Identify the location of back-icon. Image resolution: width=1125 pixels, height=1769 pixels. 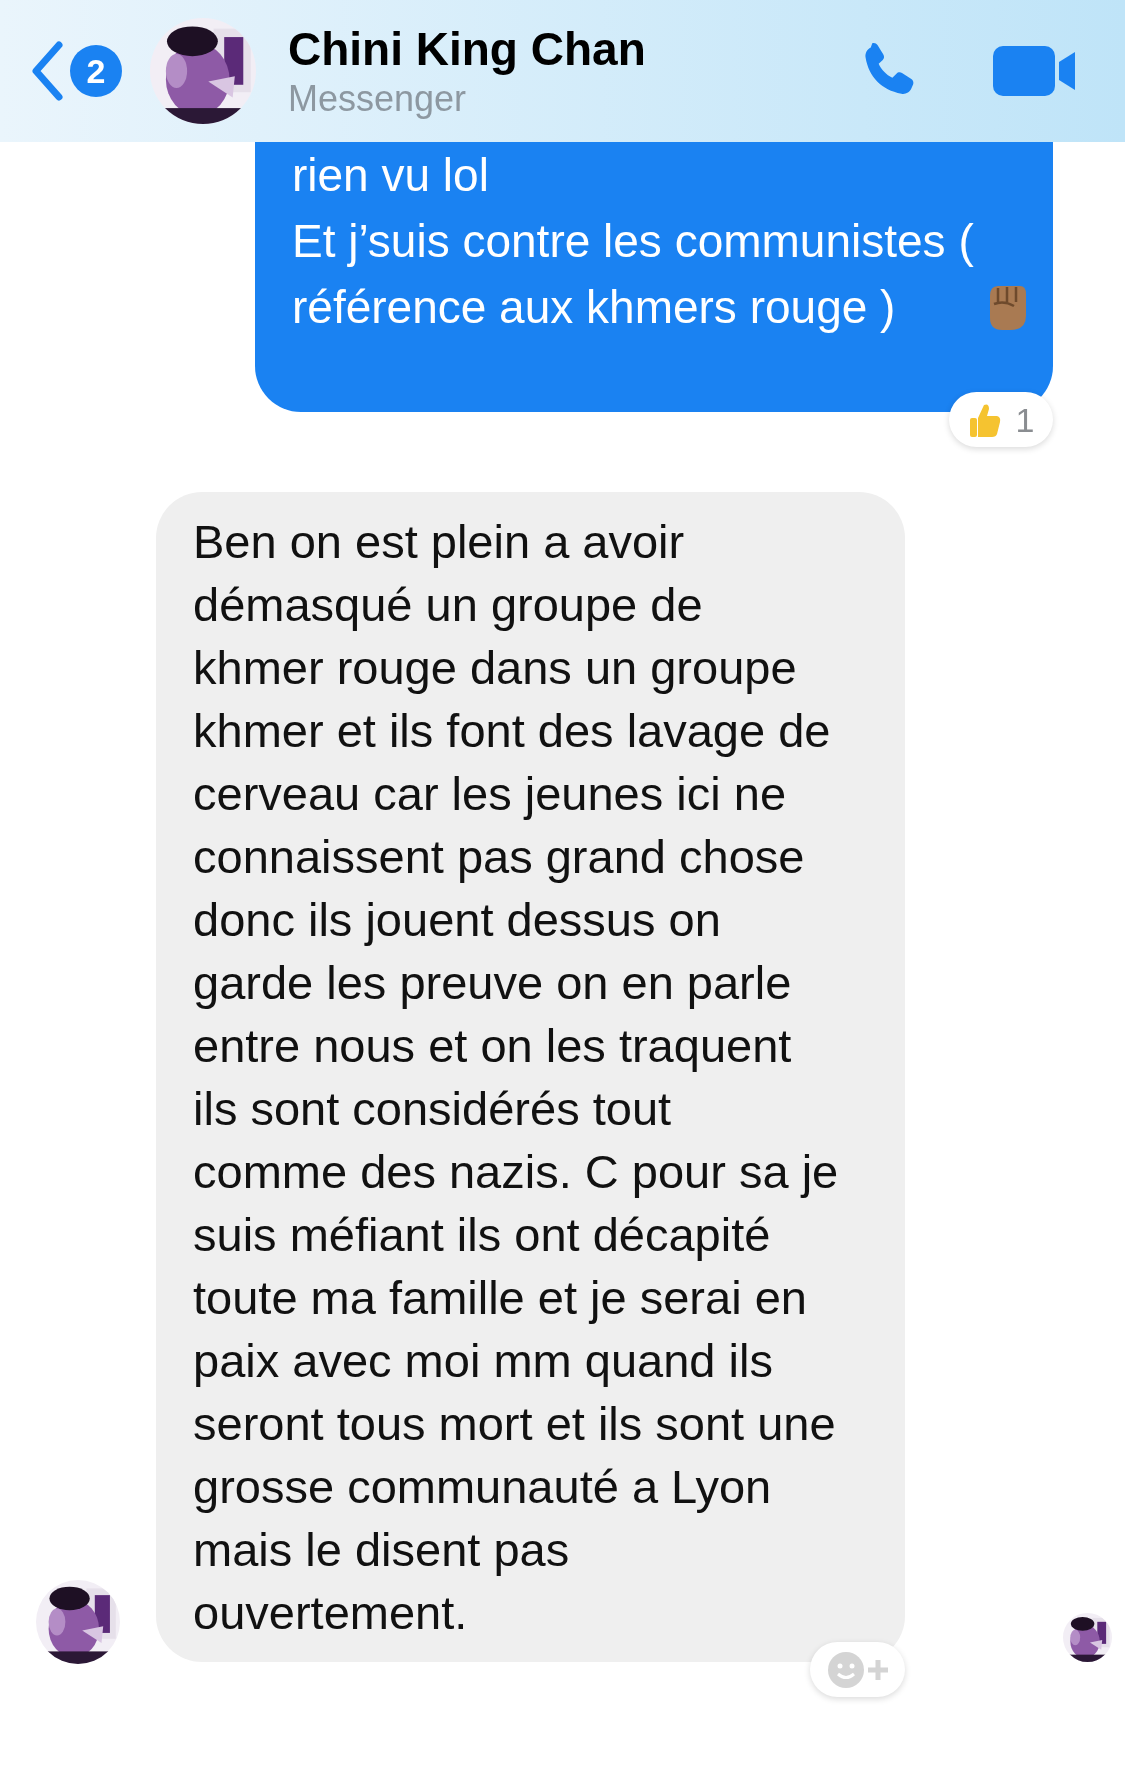
(47, 71).